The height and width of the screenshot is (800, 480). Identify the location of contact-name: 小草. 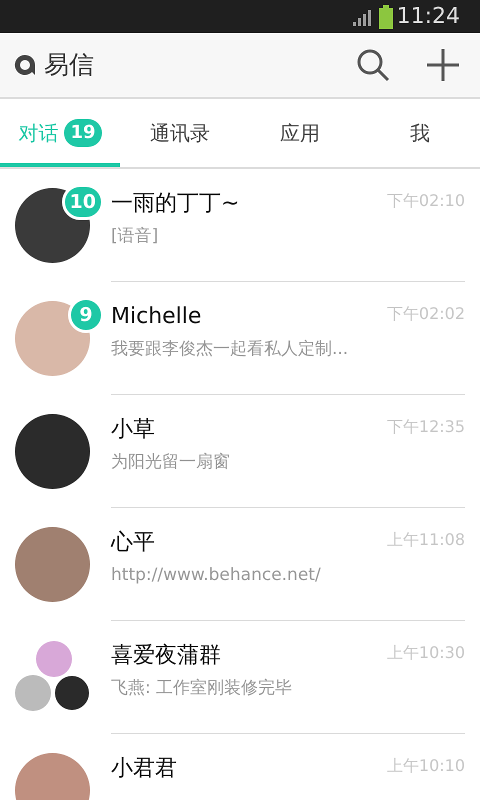
(133, 430).